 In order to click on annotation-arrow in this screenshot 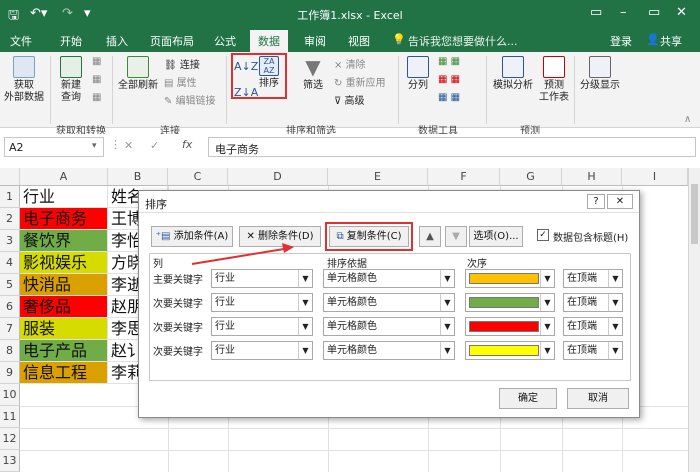, I will do `click(242, 254)`.